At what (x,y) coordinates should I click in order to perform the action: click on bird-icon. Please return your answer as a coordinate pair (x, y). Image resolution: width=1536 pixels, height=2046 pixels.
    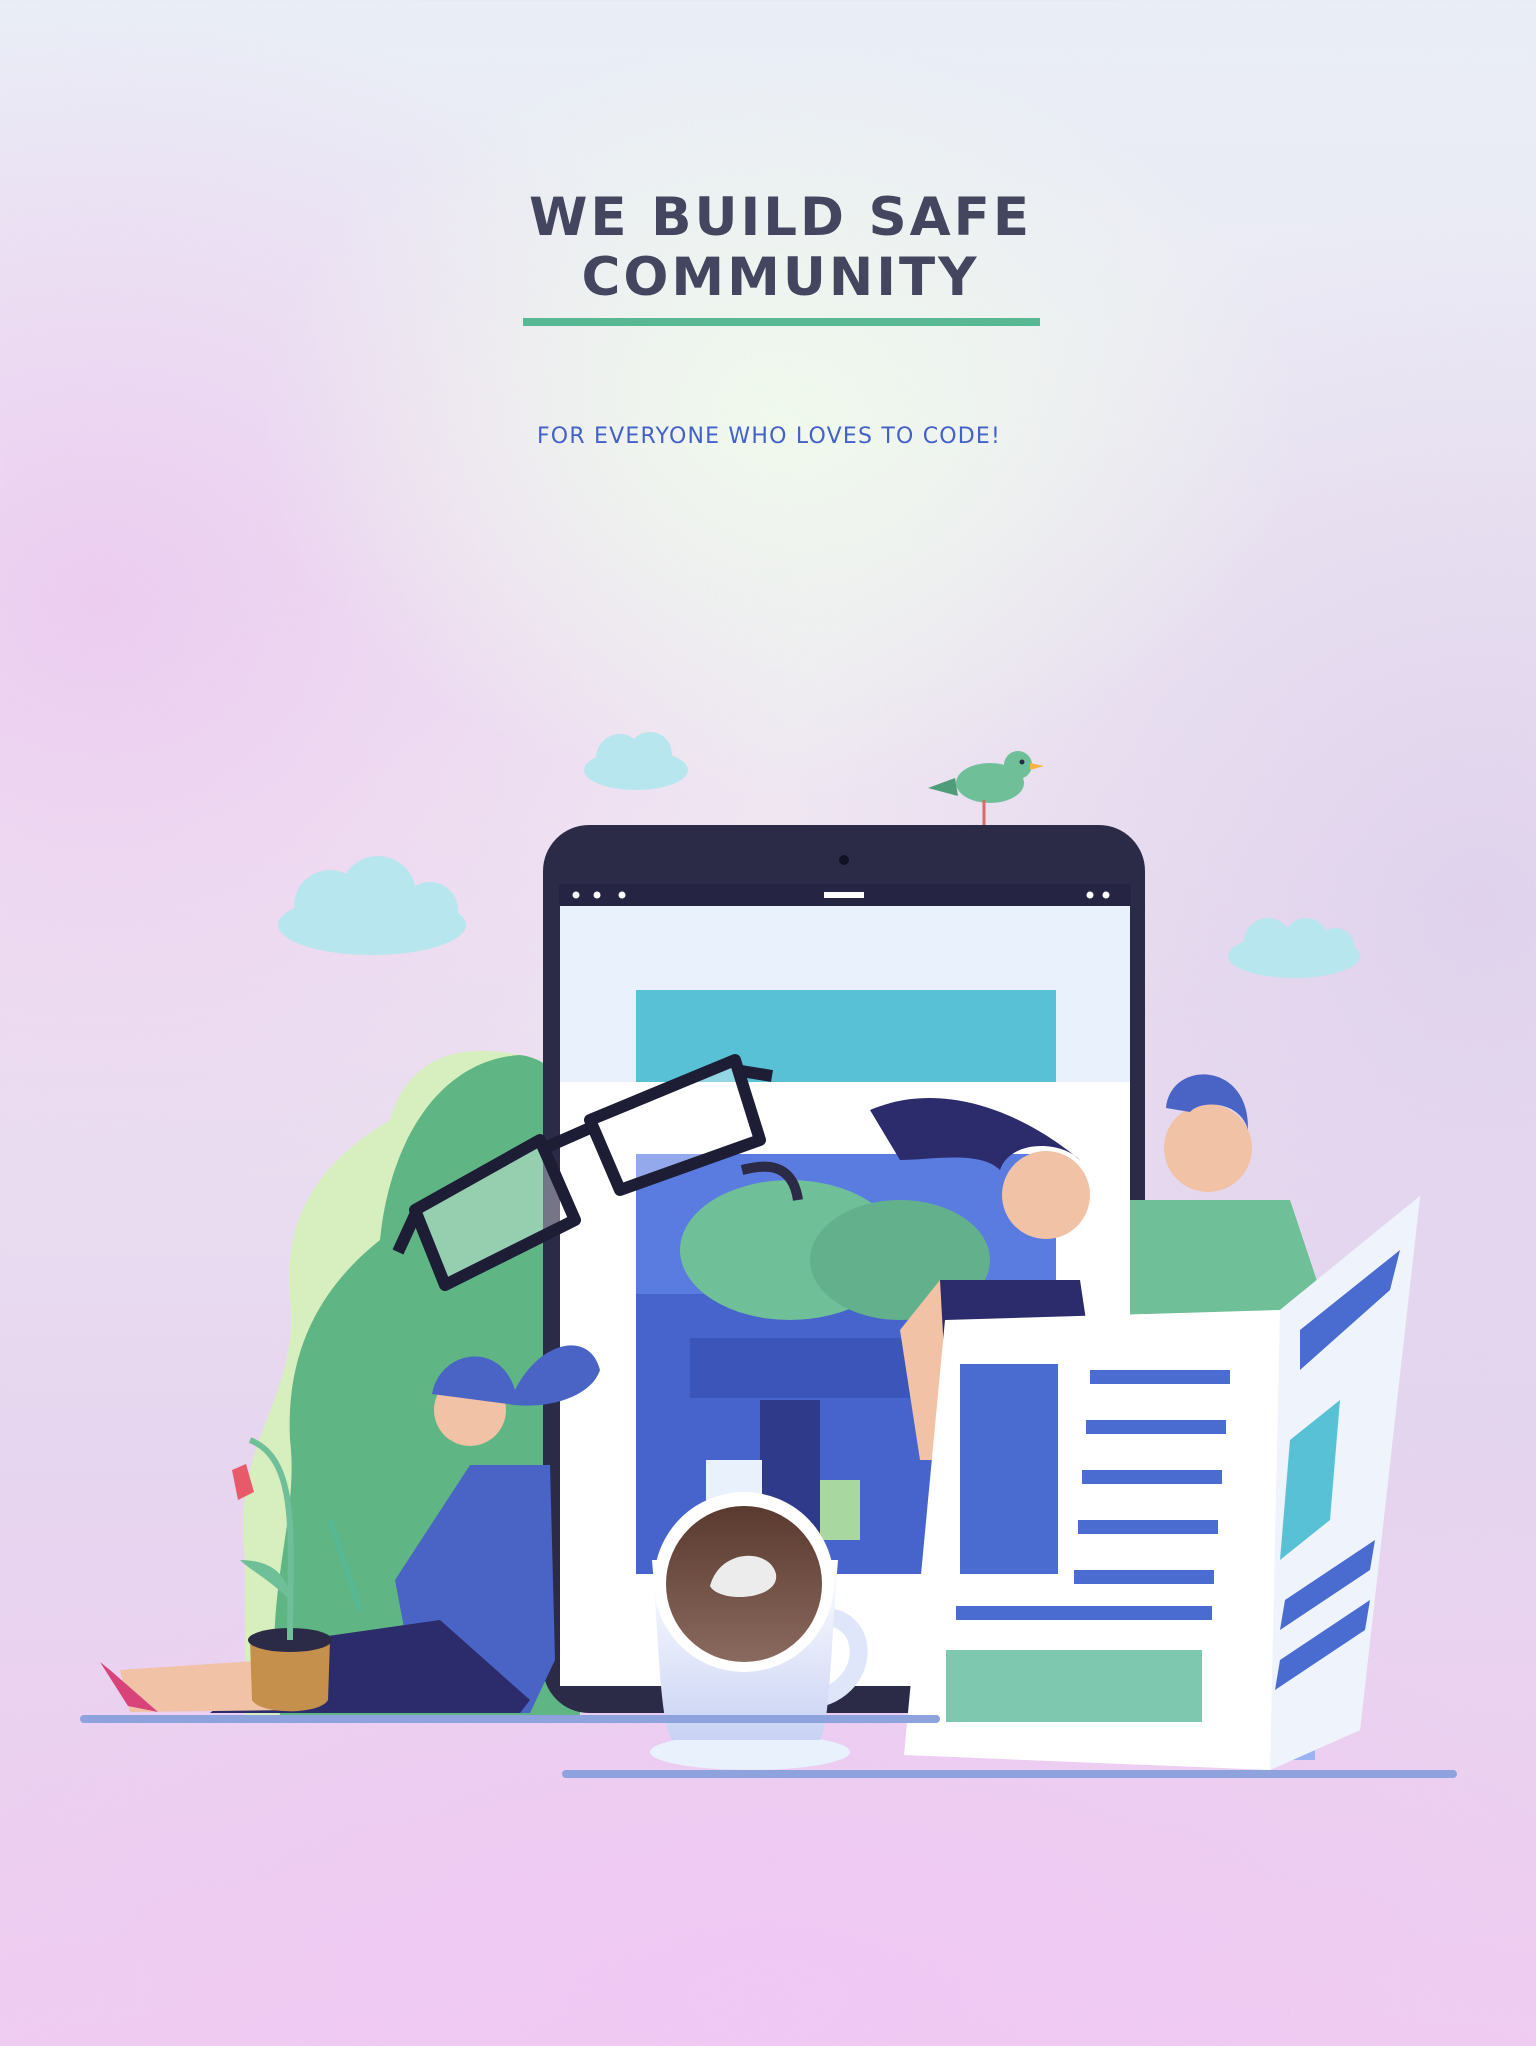
    Looking at the image, I should click on (986, 788).